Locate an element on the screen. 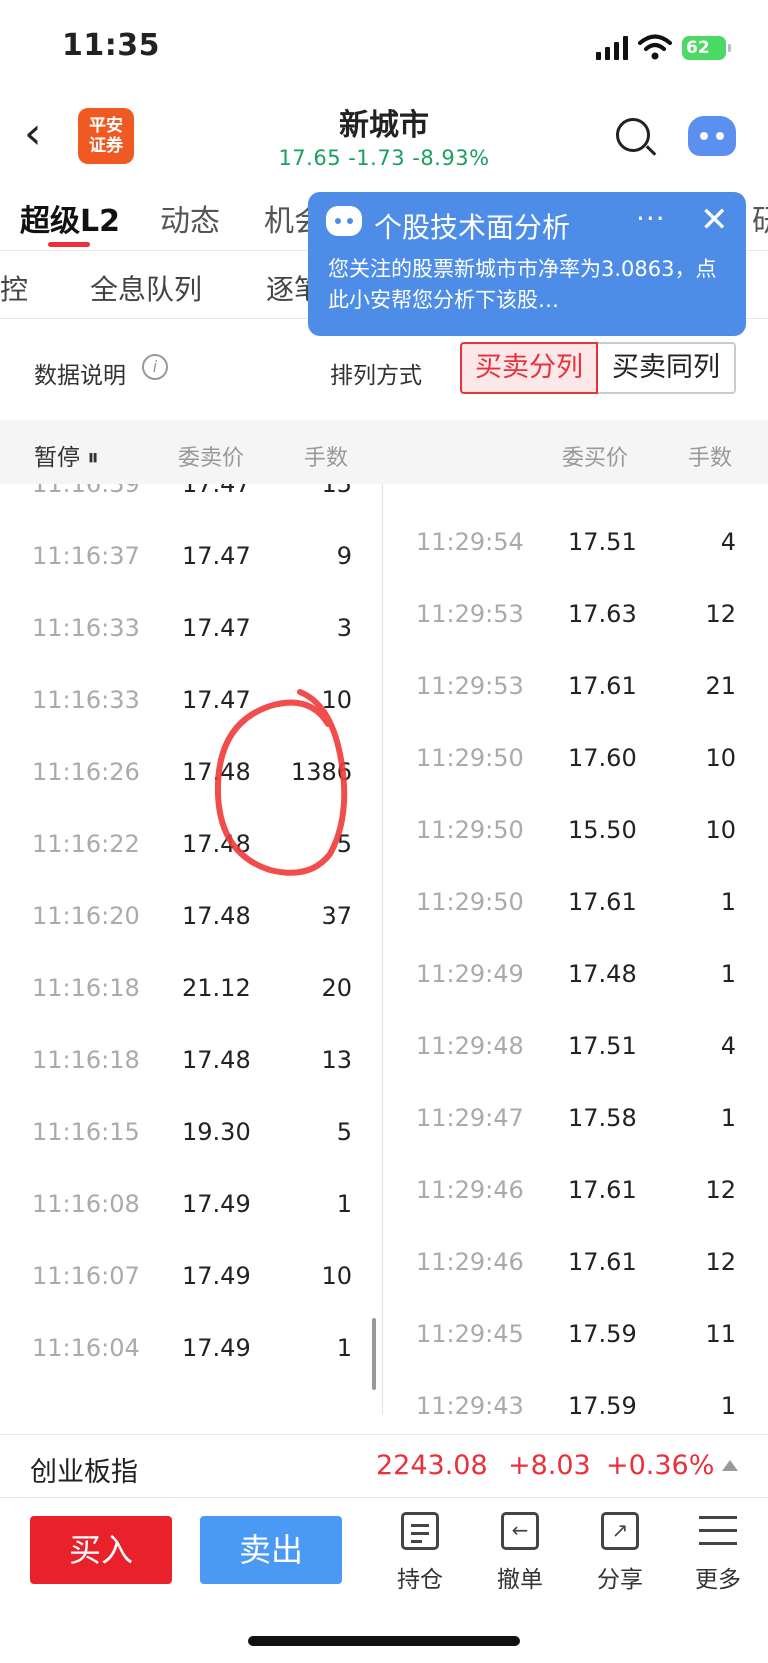 The image size is (768, 1663). buy-order-row: 11:29:45 17.59 11 is located at coordinates (384, 1340).